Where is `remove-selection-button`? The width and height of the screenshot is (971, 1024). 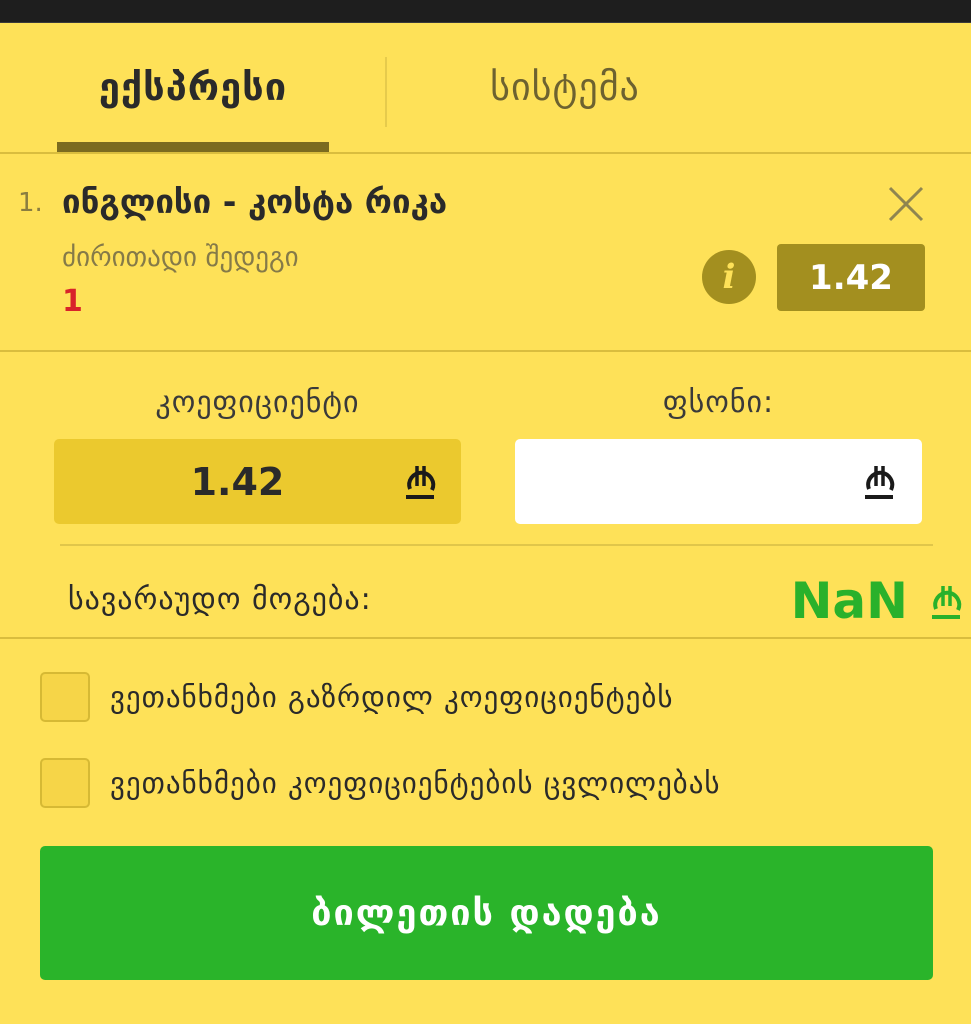 remove-selection-button is located at coordinates (906, 204).